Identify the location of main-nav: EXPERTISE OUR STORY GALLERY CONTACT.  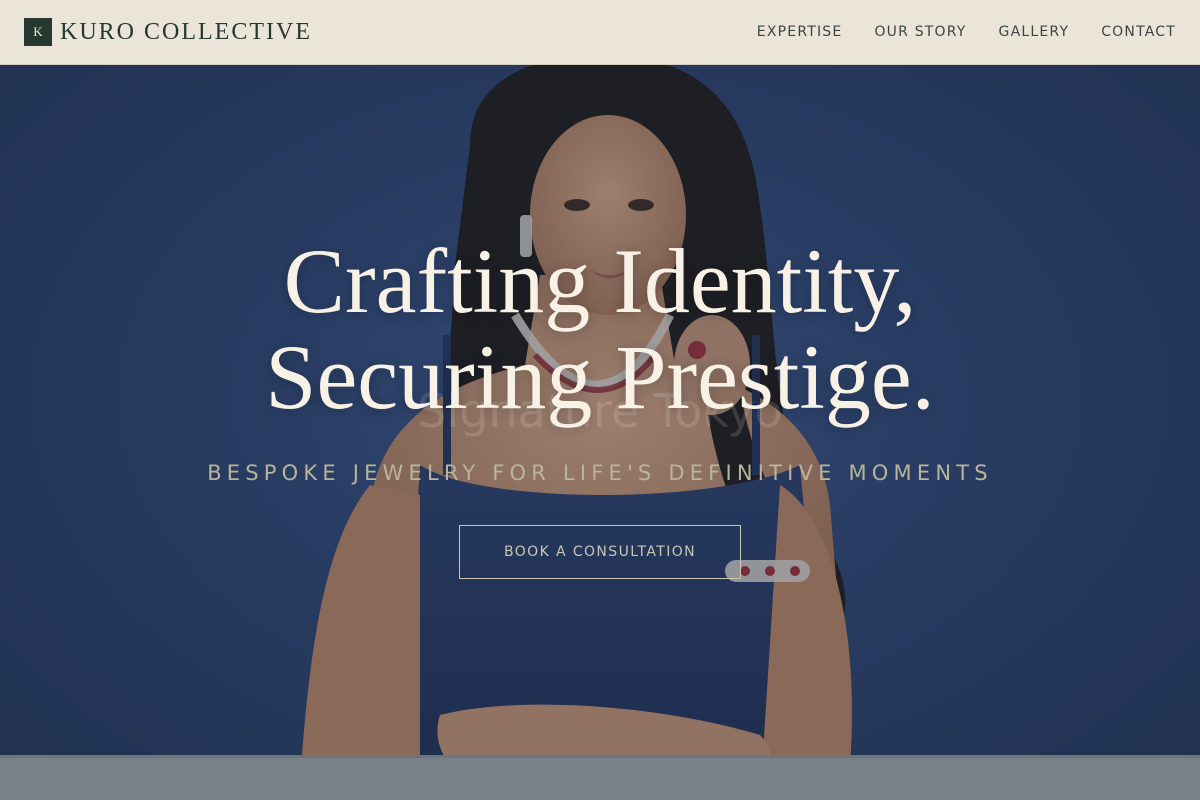
(966, 32).